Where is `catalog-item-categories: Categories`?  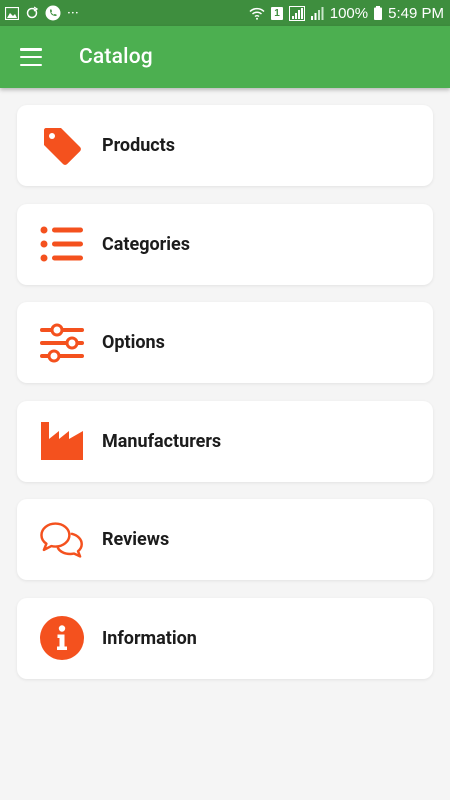
catalog-item-categories: Categories is located at coordinates (225, 244).